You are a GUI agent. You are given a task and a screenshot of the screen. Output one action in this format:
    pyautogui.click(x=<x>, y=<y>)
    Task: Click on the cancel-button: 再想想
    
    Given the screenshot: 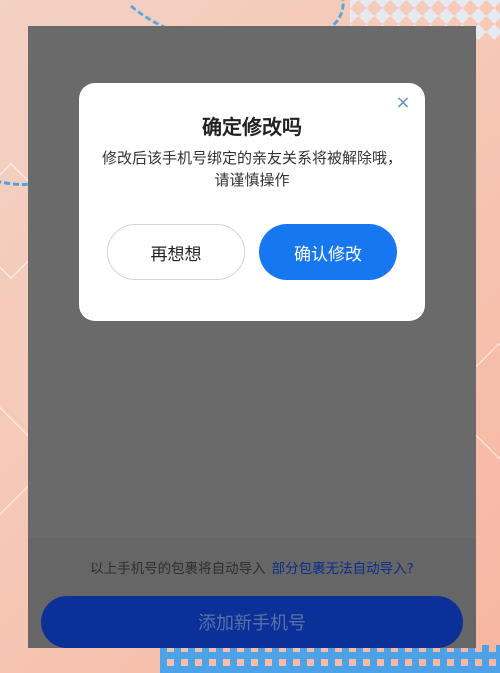 What is the action you would take?
    pyautogui.click(x=176, y=252)
    